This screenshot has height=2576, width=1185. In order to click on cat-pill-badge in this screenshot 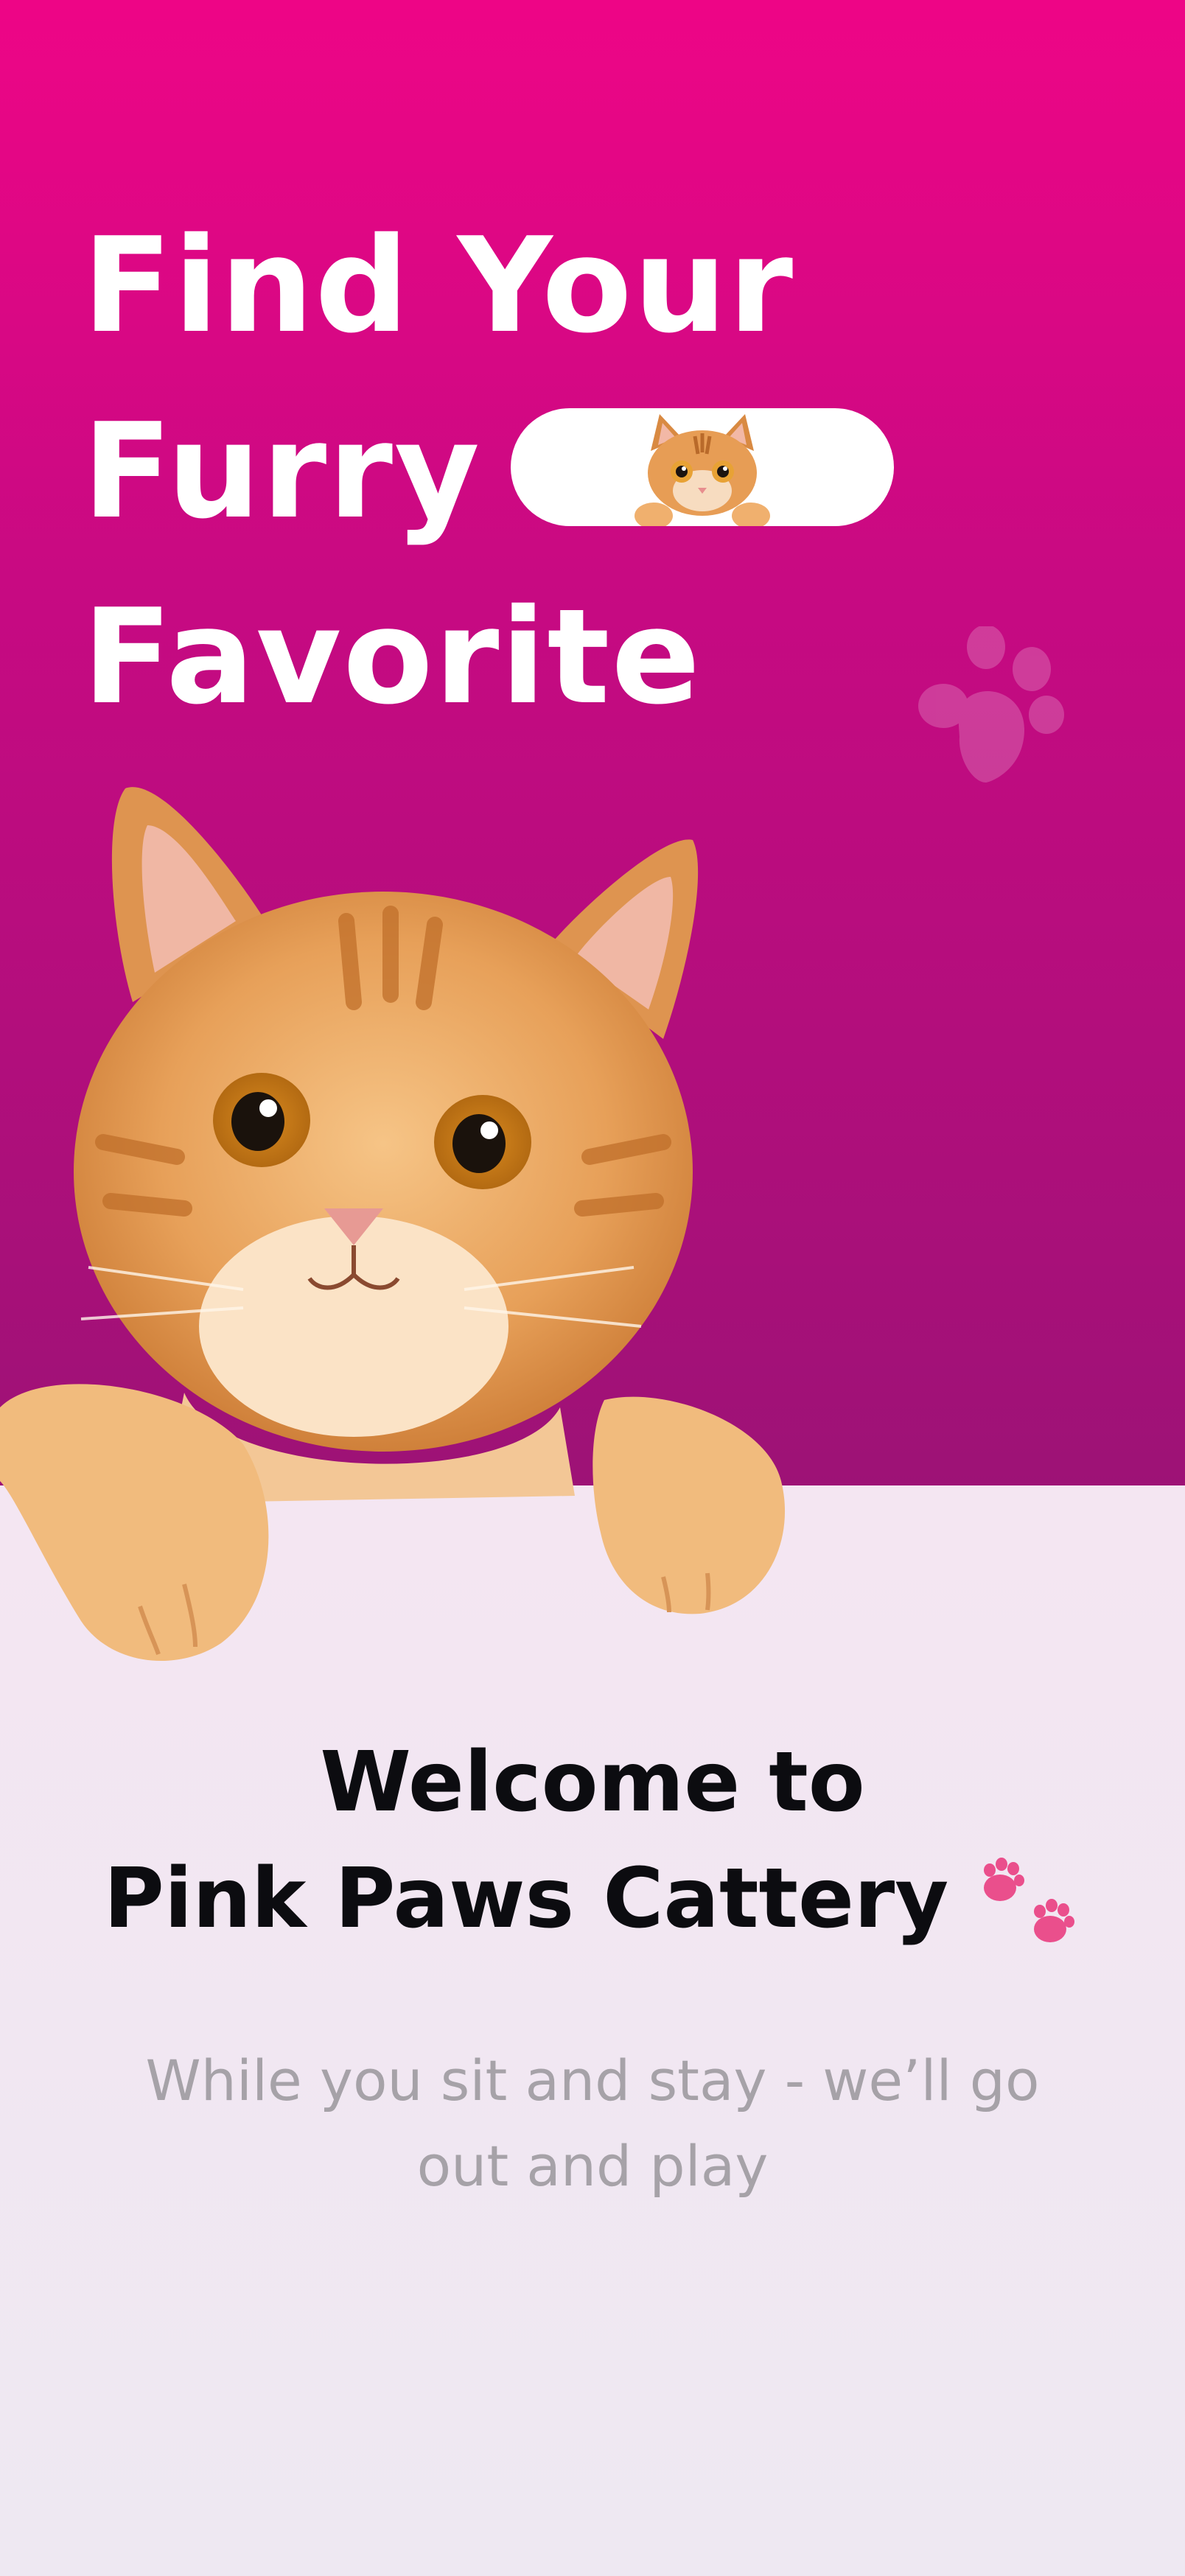, I will do `click(703, 467)`.